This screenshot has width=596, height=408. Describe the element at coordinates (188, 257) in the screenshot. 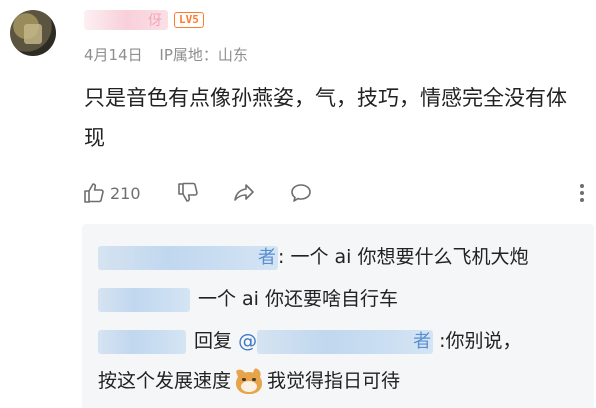

I see `reply-username-blurred: 者` at that location.